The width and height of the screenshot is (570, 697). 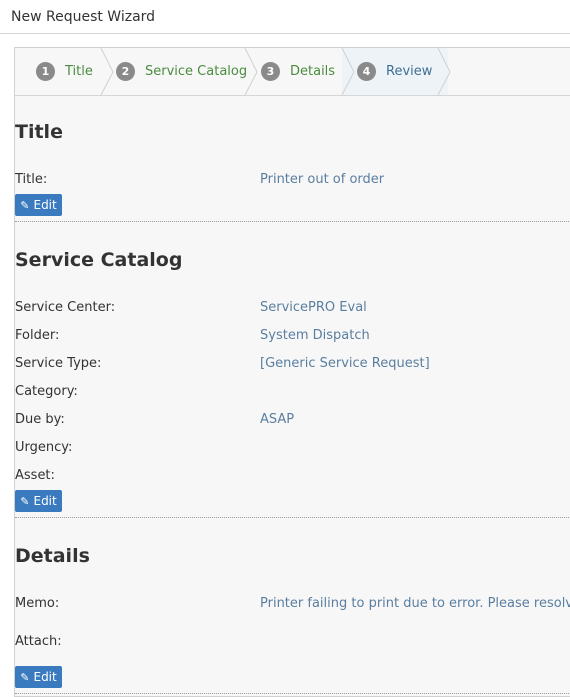 I want to click on step-label: Title, so click(x=79, y=71).